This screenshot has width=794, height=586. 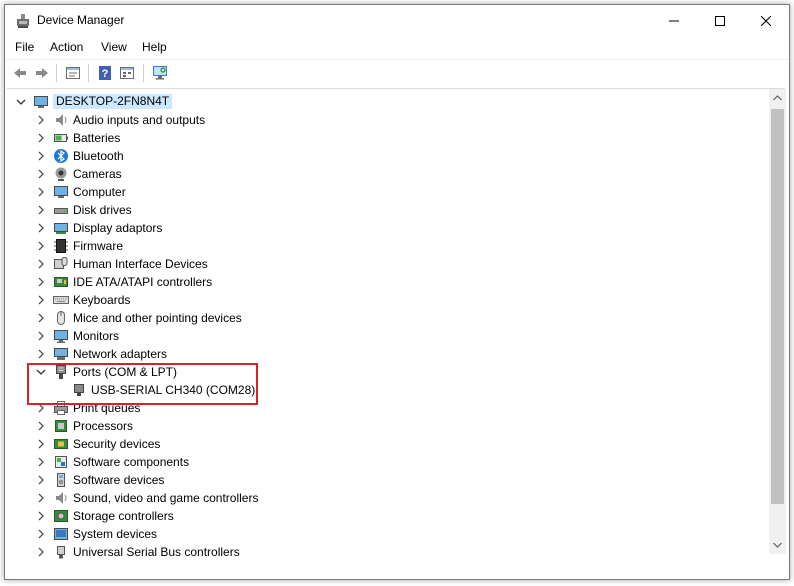 What do you see at coordinates (61, 174) in the screenshot?
I see `camera-icon` at bounding box center [61, 174].